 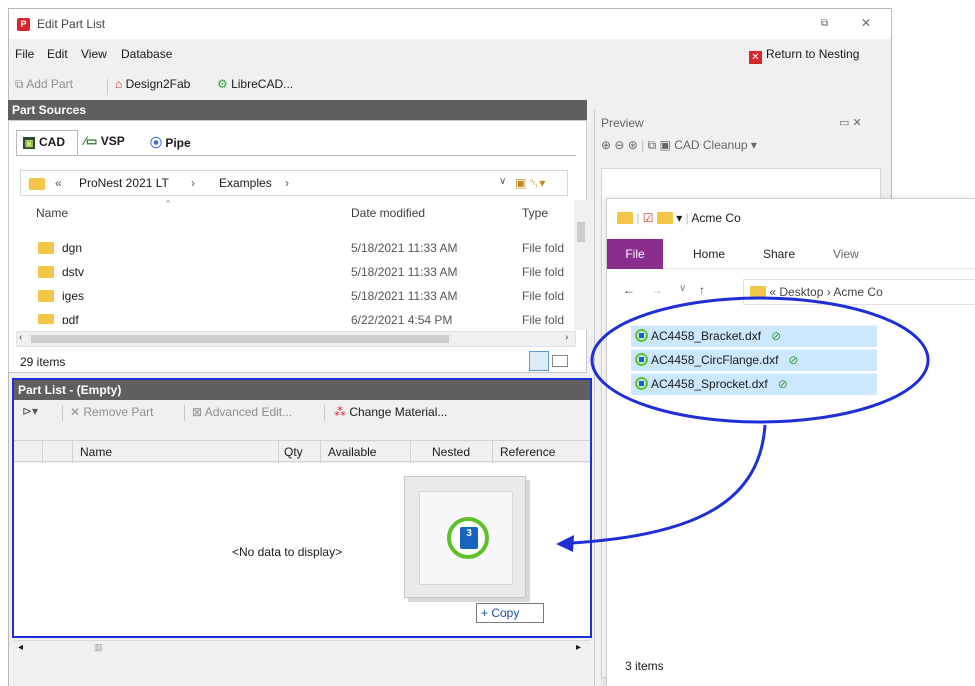 I want to click on design2fab-label: Design2Fab, so click(x=158, y=84).